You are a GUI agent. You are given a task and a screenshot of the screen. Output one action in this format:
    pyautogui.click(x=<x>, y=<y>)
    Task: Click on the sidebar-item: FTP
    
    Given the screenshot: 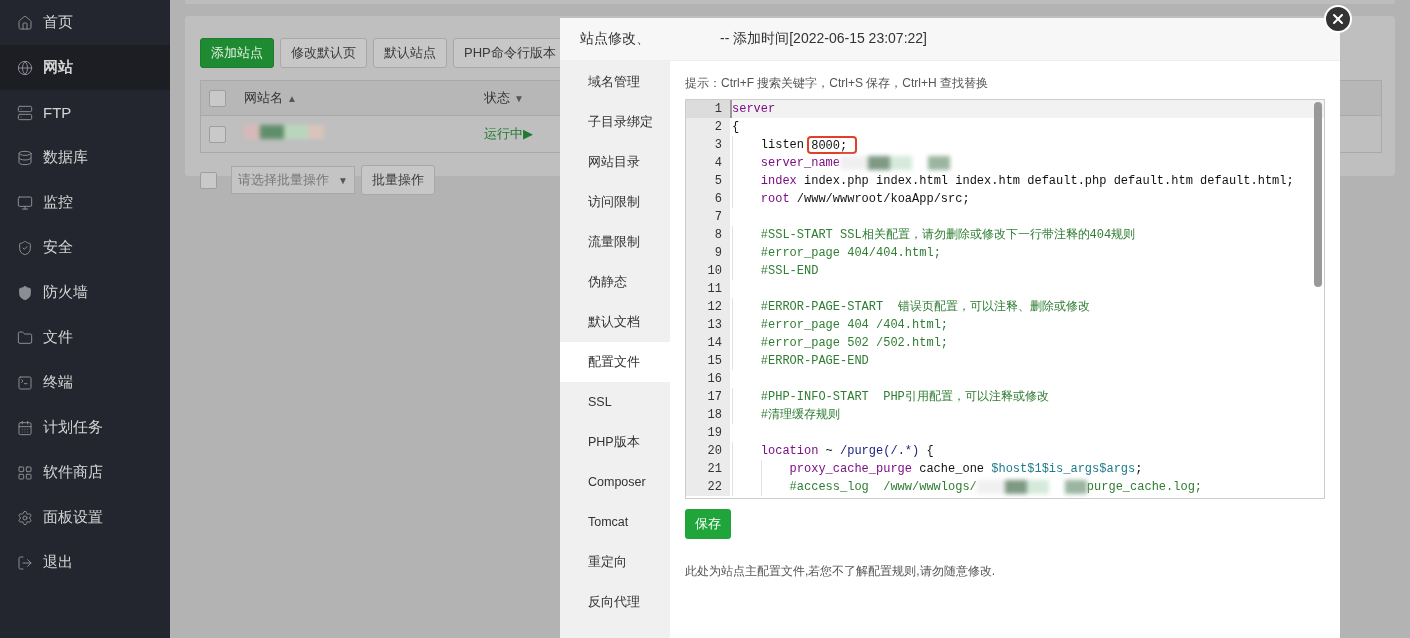 What is the action you would take?
    pyautogui.click(x=85, y=112)
    